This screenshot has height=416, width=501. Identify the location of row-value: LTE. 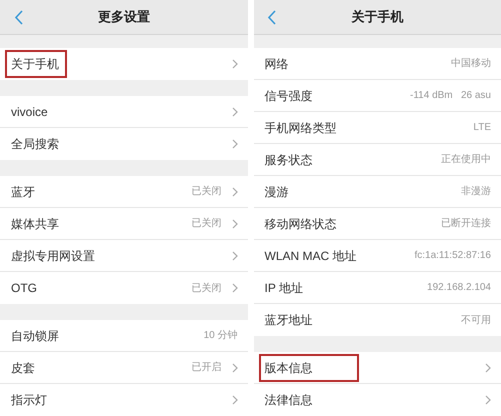
(482, 128).